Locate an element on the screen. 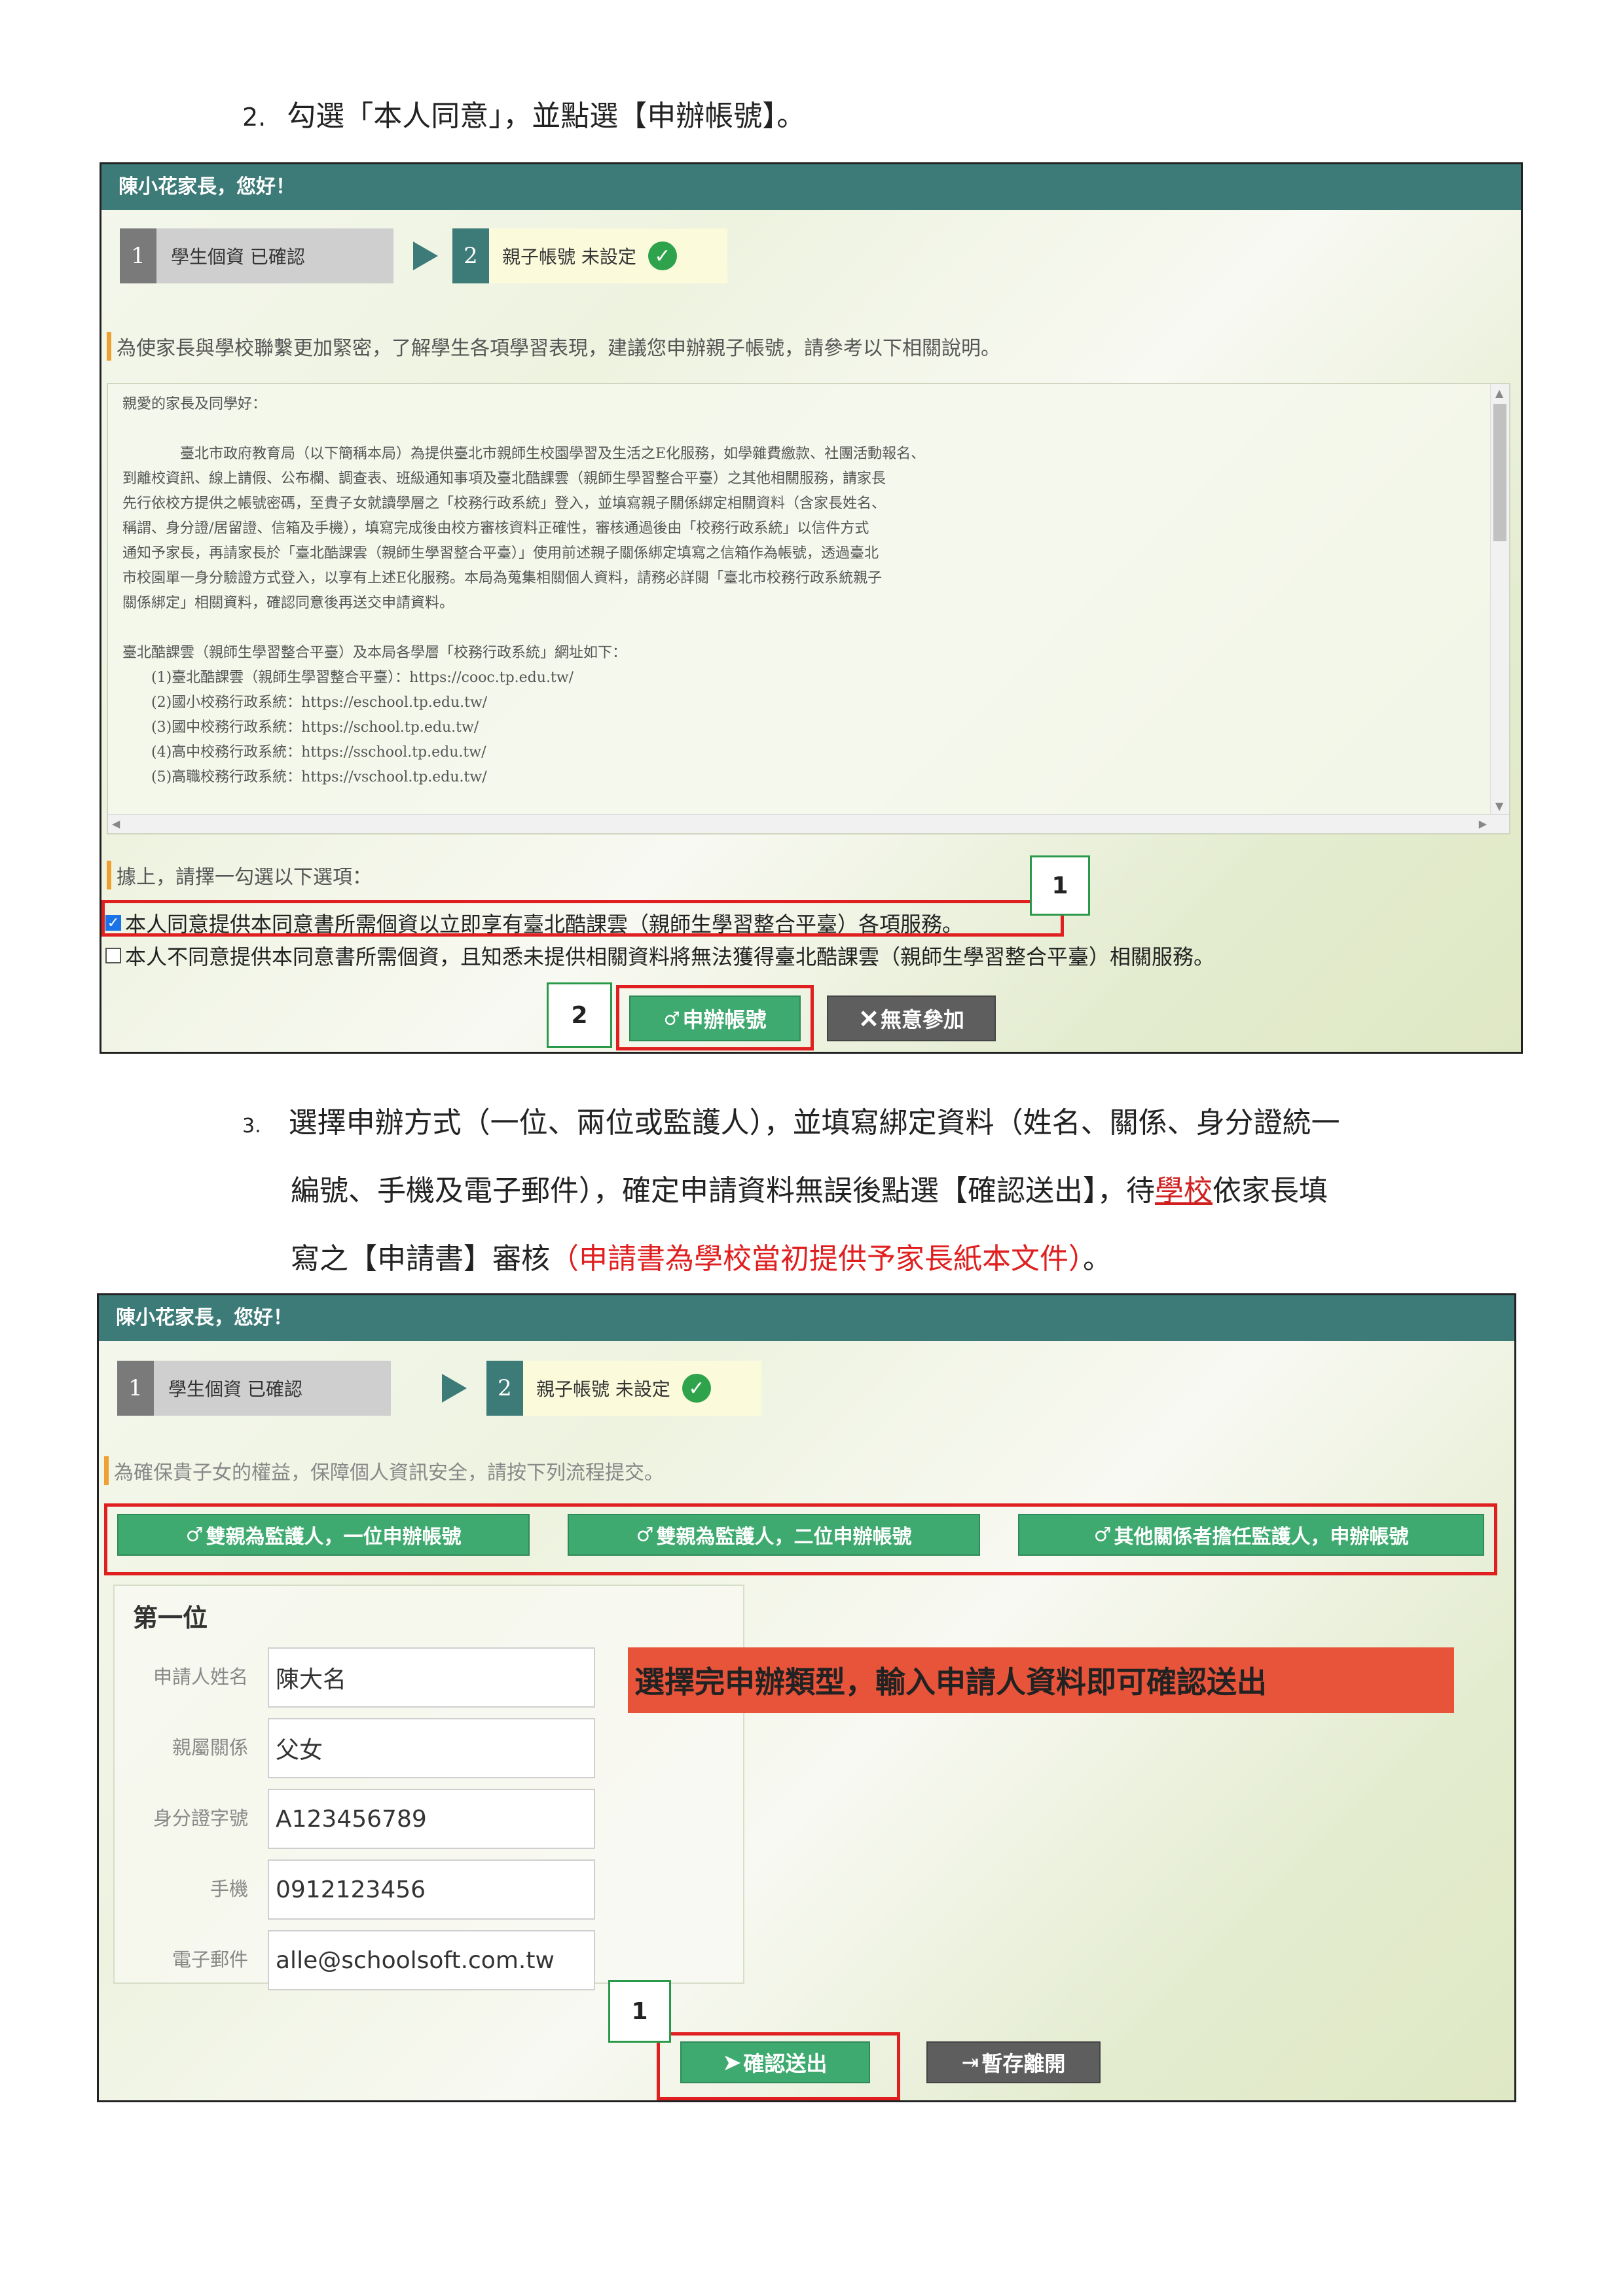 The height and width of the screenshot is (2296, 1623). first-applicant-form is located at coordinates (428, 1784).